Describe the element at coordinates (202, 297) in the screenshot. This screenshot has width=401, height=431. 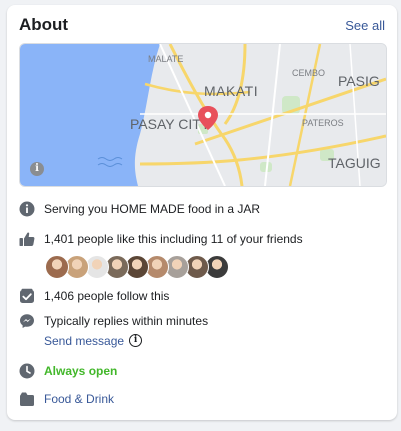
I see `follows-row: 1,406 people follow this` at that location.